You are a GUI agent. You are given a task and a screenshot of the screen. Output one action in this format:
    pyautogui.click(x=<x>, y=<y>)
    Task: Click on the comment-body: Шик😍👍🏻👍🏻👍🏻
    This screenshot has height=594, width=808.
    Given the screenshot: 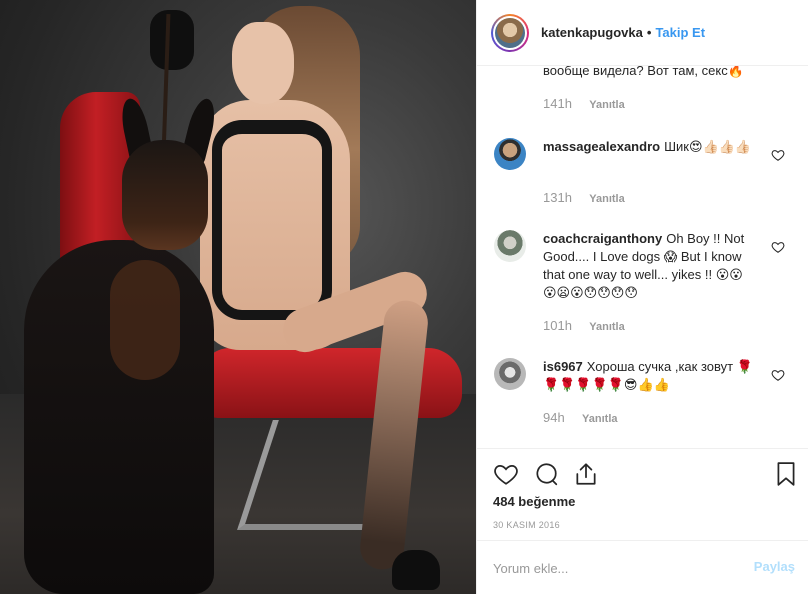 What is the action you would take?
    pyautogui.click(x=708, y=146)
    